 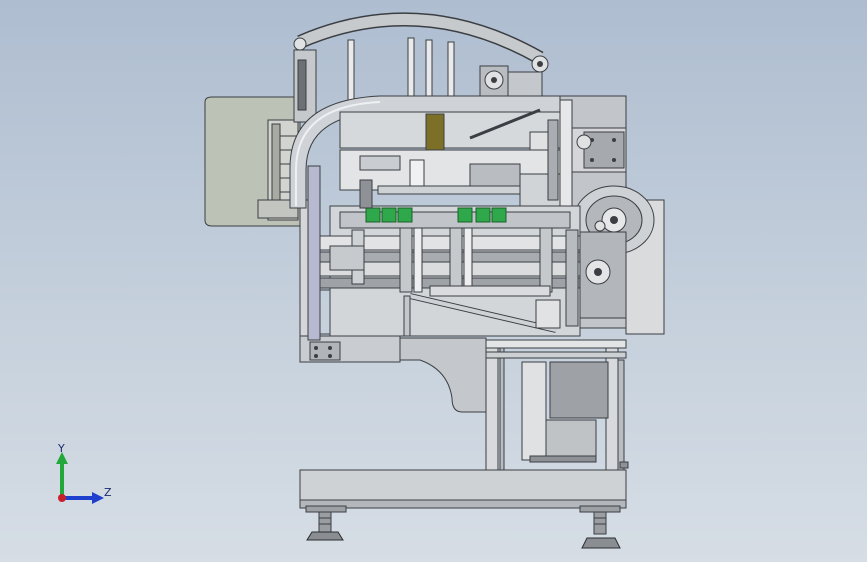 I want to click on base-frame, so click(x=463, y=491).